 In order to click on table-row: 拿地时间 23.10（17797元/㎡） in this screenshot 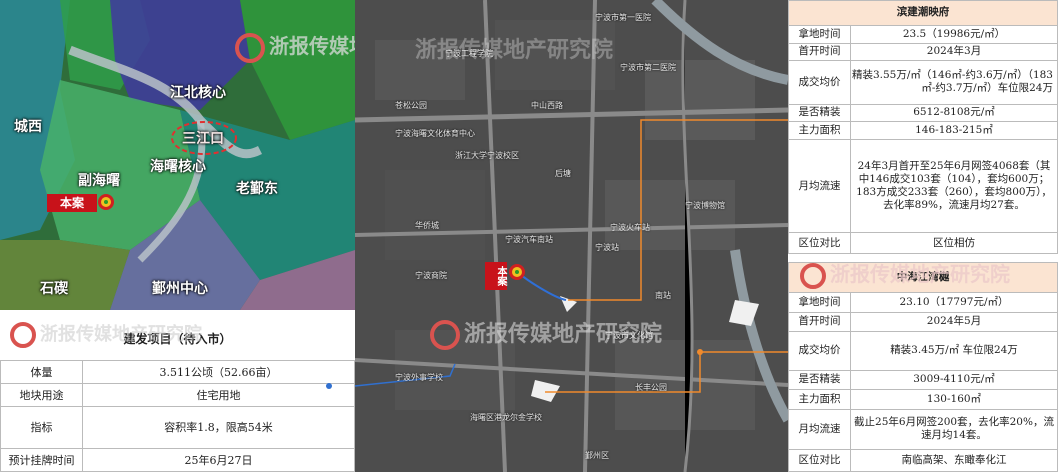, I will do `click(923, 302)`.